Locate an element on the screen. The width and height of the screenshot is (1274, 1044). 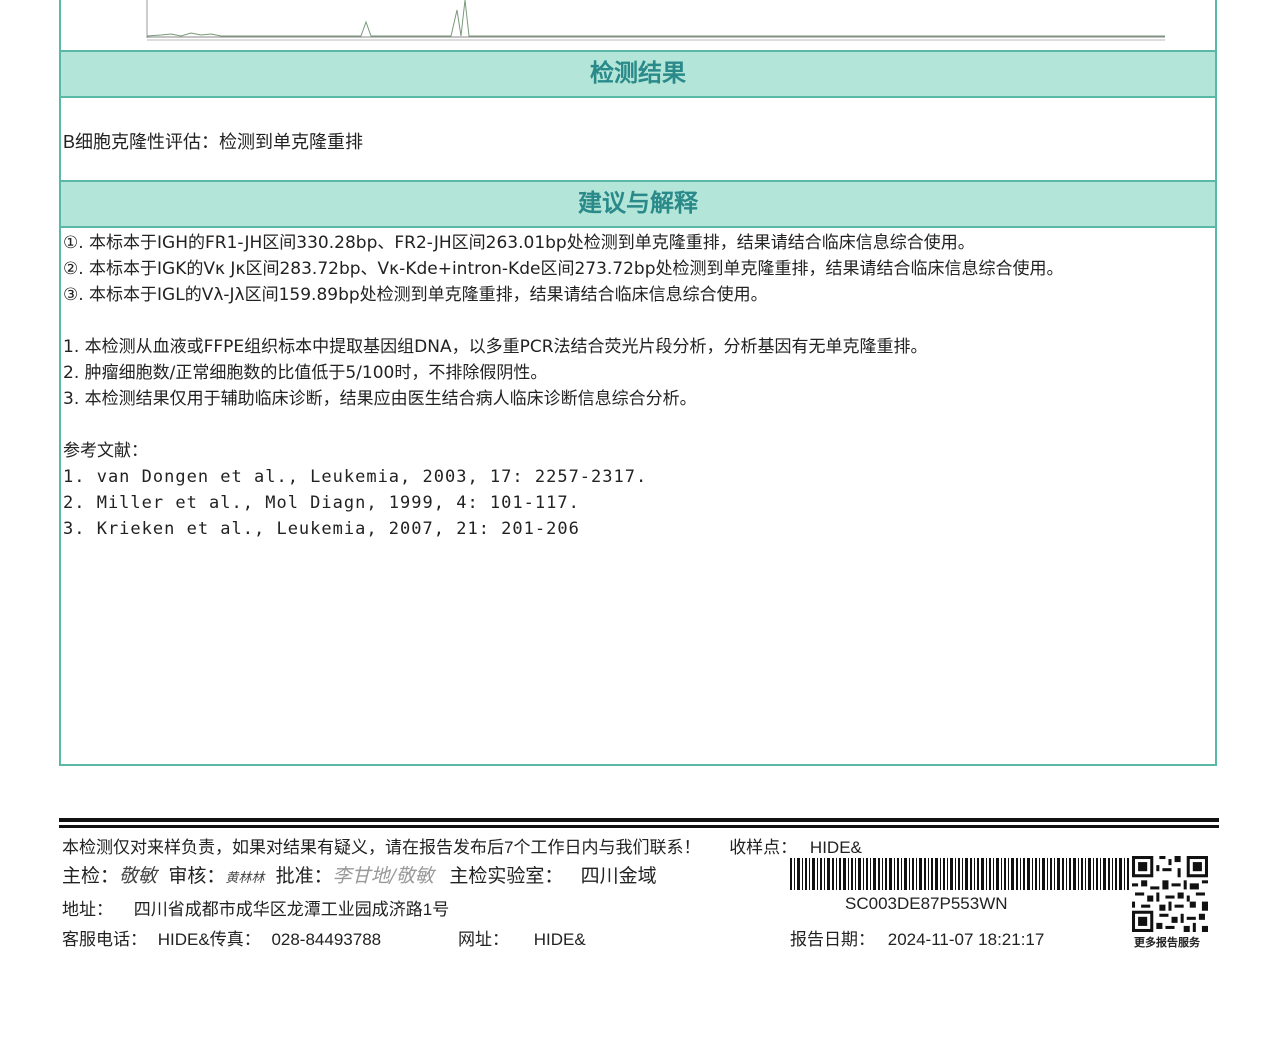
website-value: HIDE& is located at coordinates (559, 939).